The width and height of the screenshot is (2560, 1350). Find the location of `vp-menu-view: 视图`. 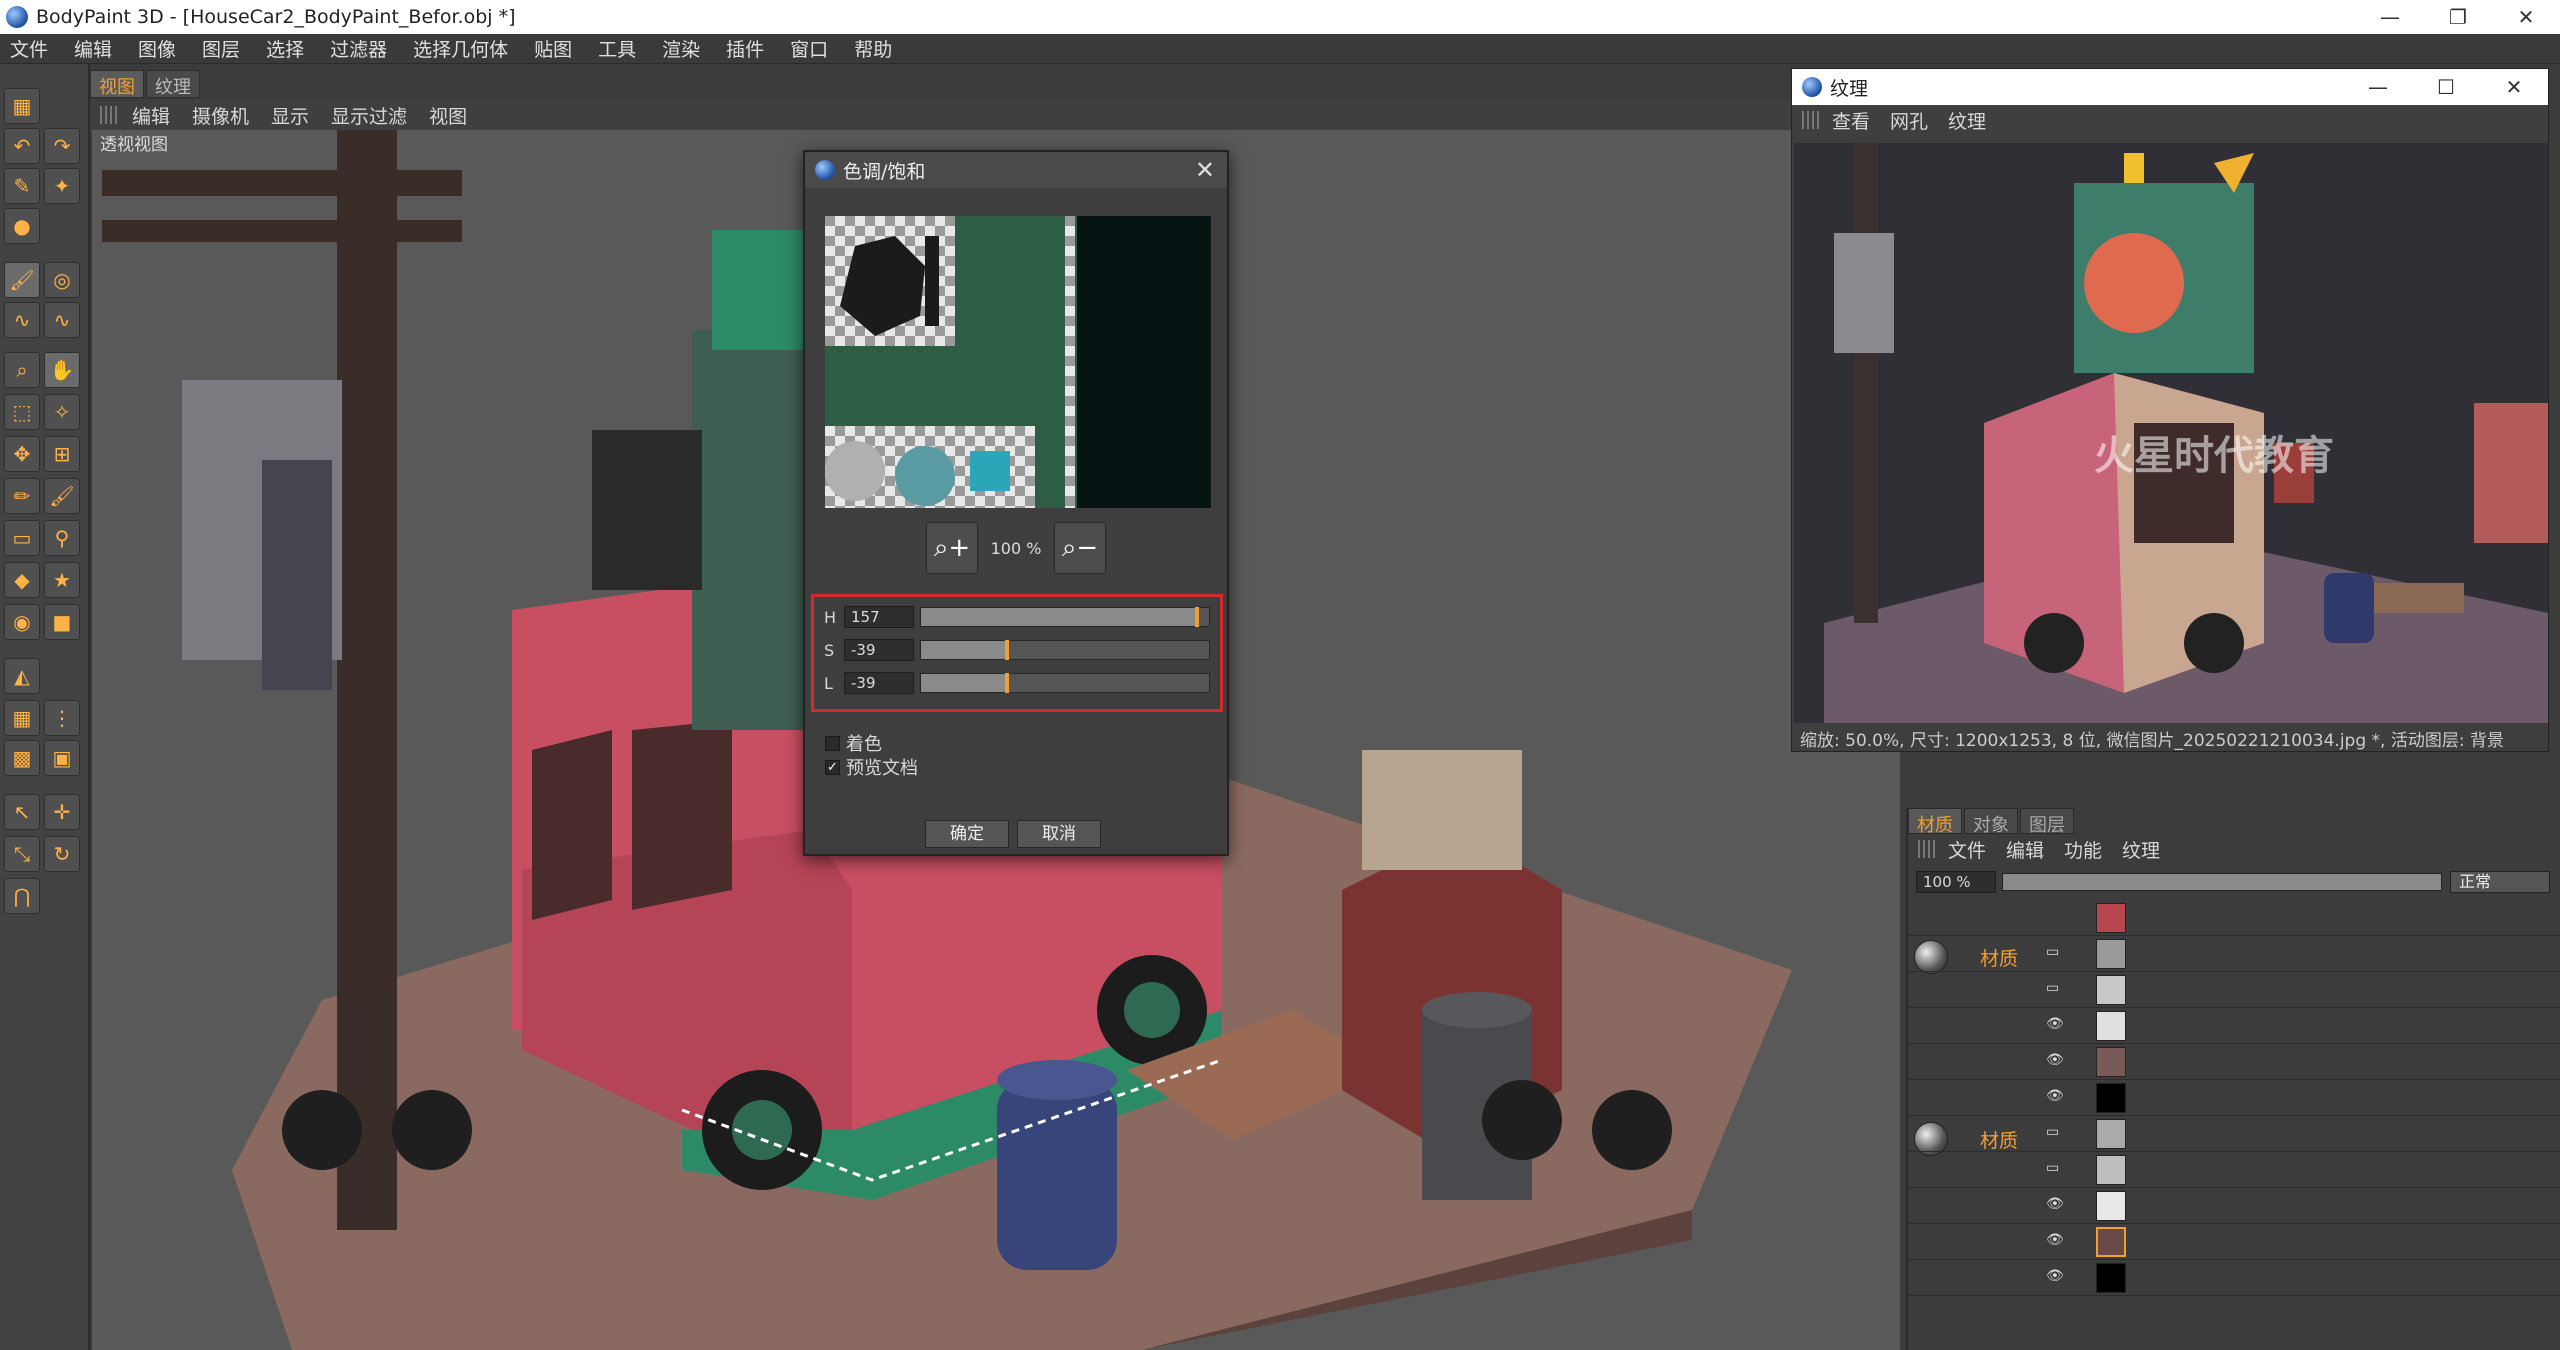

vp-menu-view: 视图 is located at coordinates (448, 115).